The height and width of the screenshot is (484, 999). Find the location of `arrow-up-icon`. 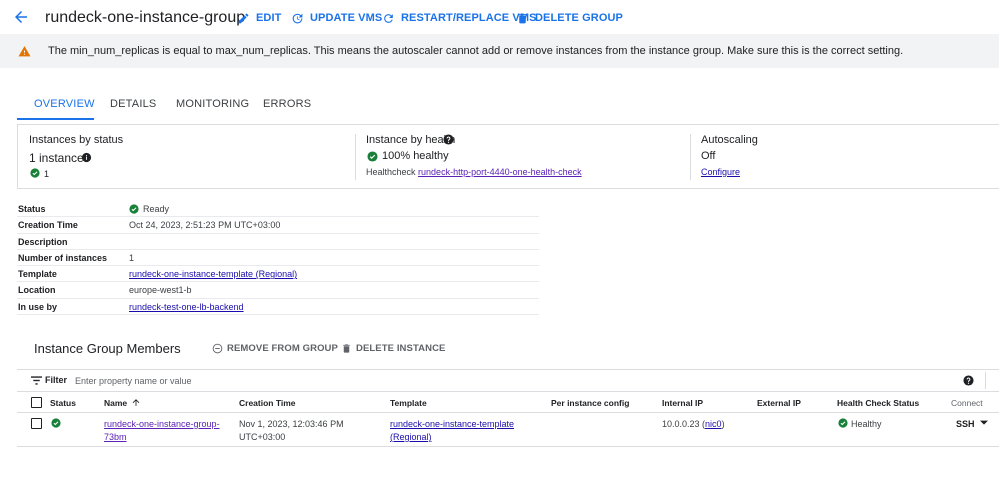

arrow-up-icon is located at coordinates (136, 402).